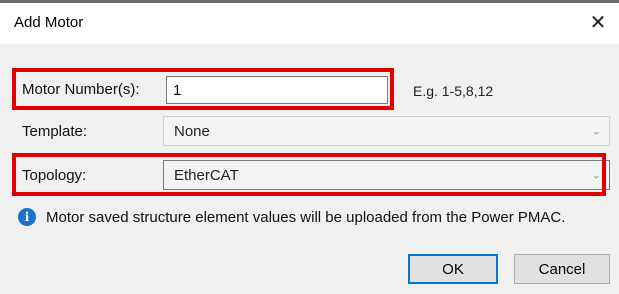  What do you see at coordinates (54, 175) in the screenshot?
I see `topology-label: Topology:` at bounding box center [54, 175].